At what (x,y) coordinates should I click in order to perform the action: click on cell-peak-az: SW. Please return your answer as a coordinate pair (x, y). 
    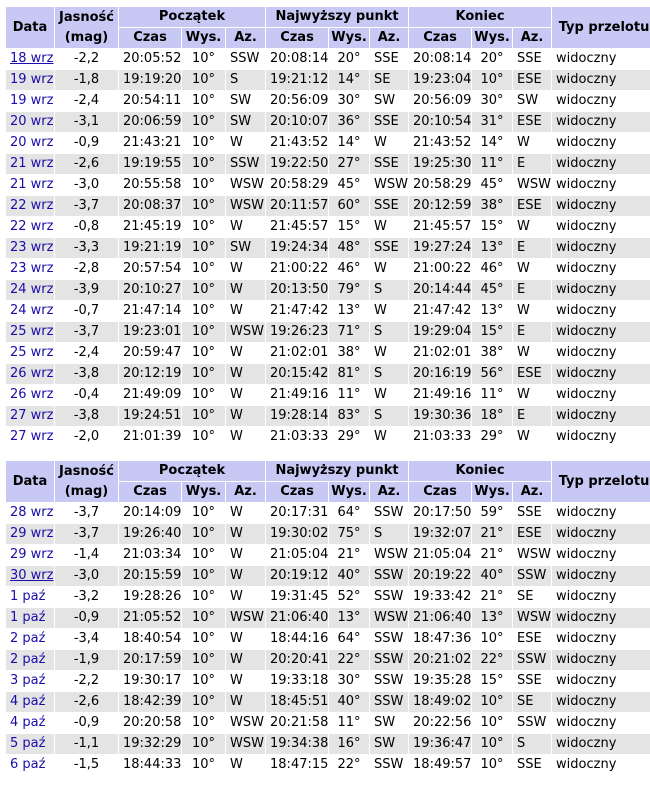
    Looking at the image, I should click on (389, 723).